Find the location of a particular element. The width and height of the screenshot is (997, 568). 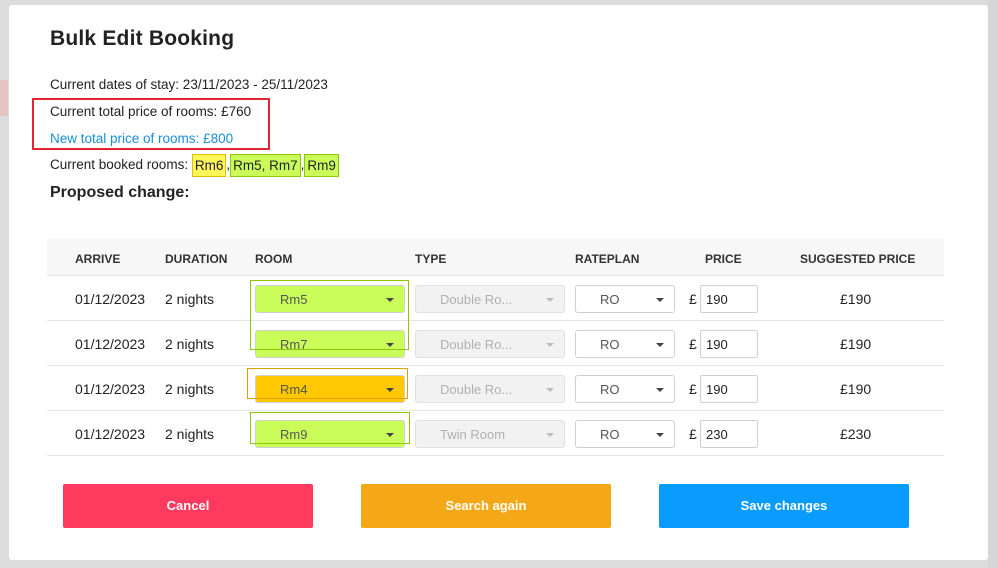

room-select: Rm9 is located at coordinates (330, 434).